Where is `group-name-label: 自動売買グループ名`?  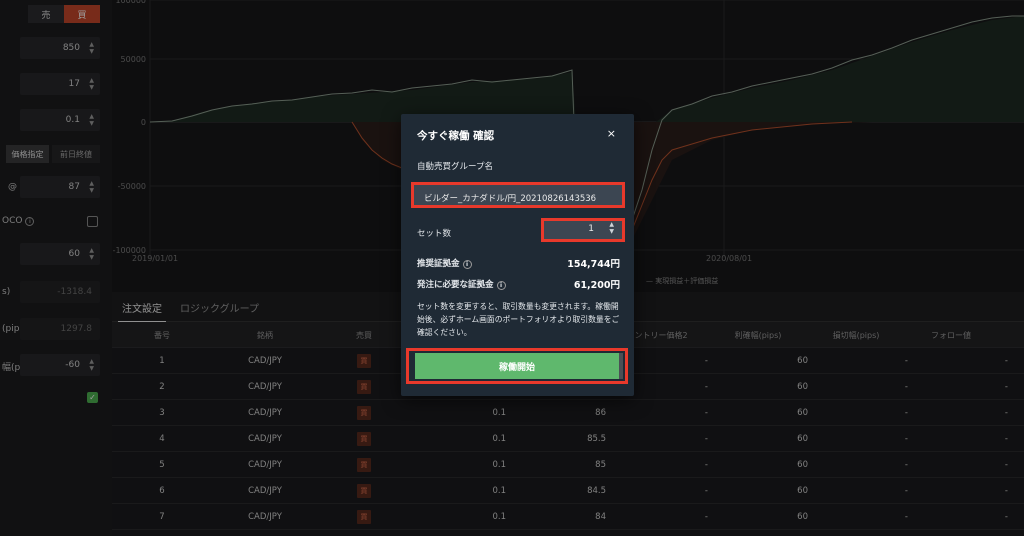 group-name-label: 自動売買グループ名 is located at coordinates (455, 167).